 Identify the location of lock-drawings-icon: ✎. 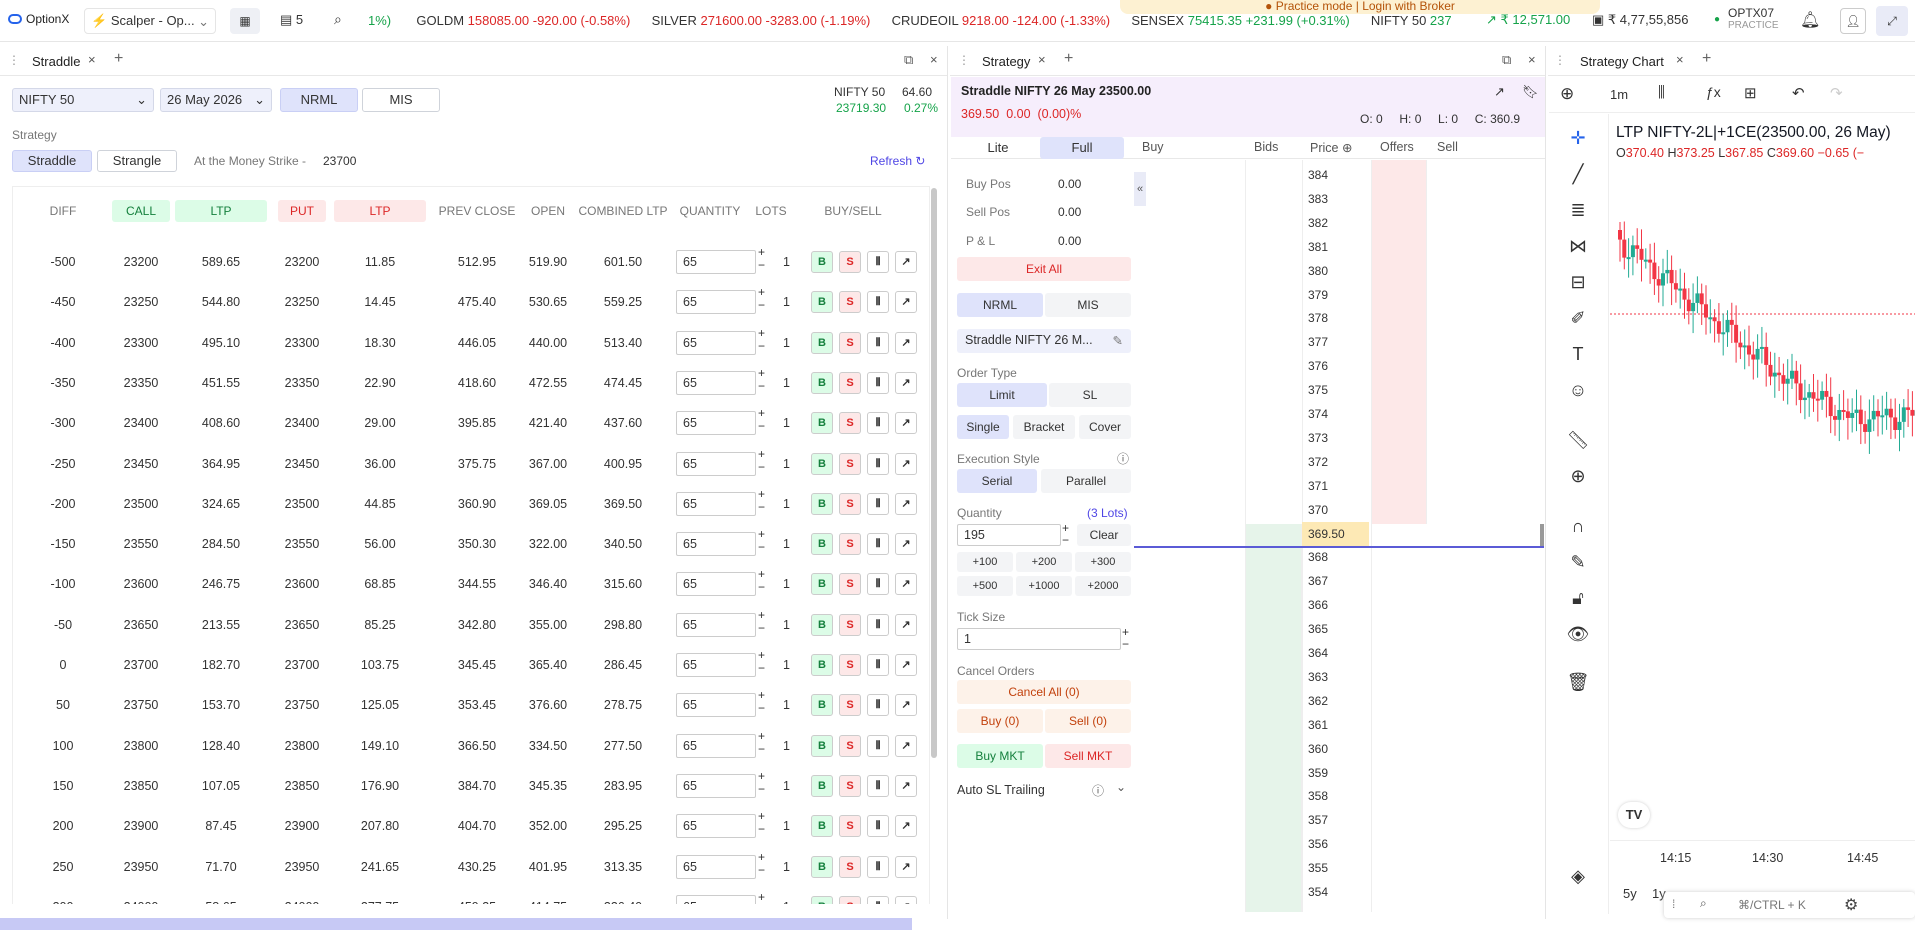
(1578, 562).